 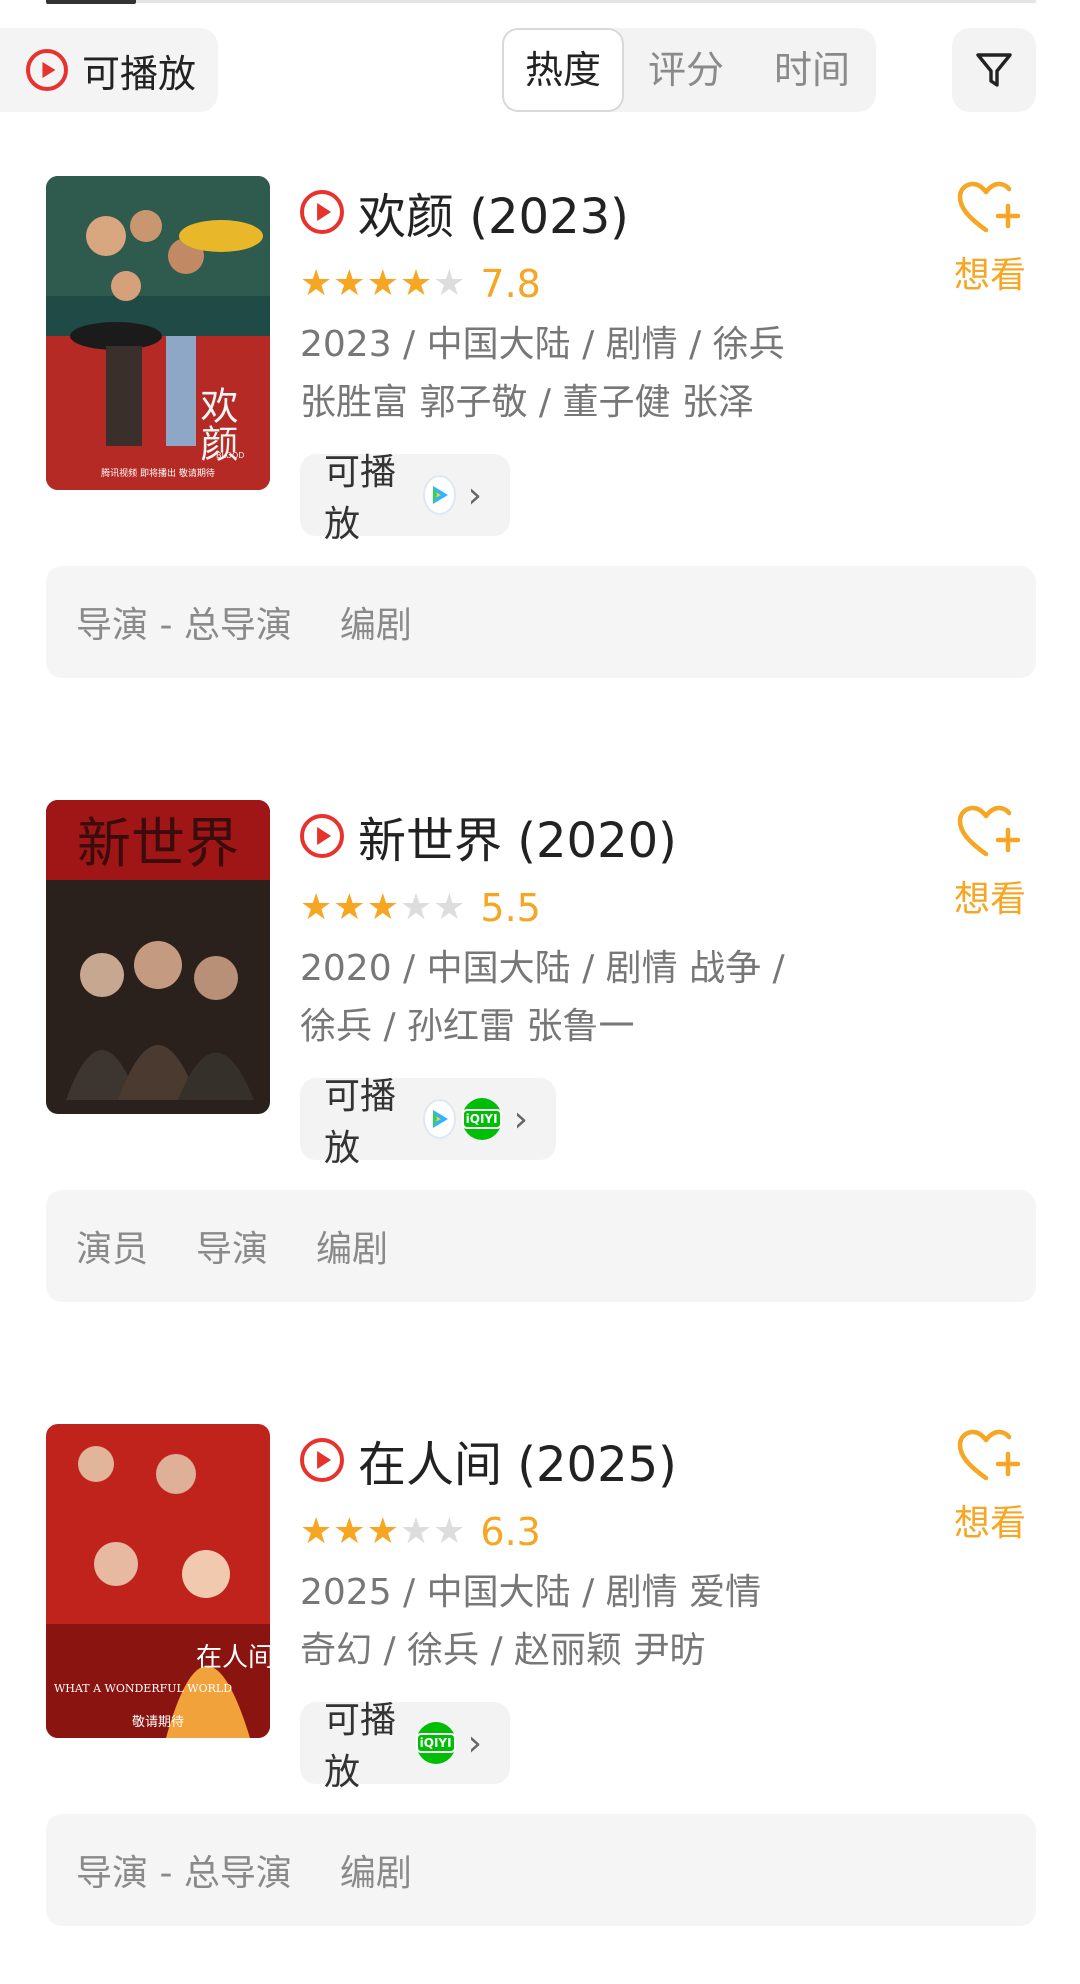 I want to click on movie-poster: 在人间 WHAT A WONDERFUL WORLD 敬请期待, so click(x=158, y=1581).